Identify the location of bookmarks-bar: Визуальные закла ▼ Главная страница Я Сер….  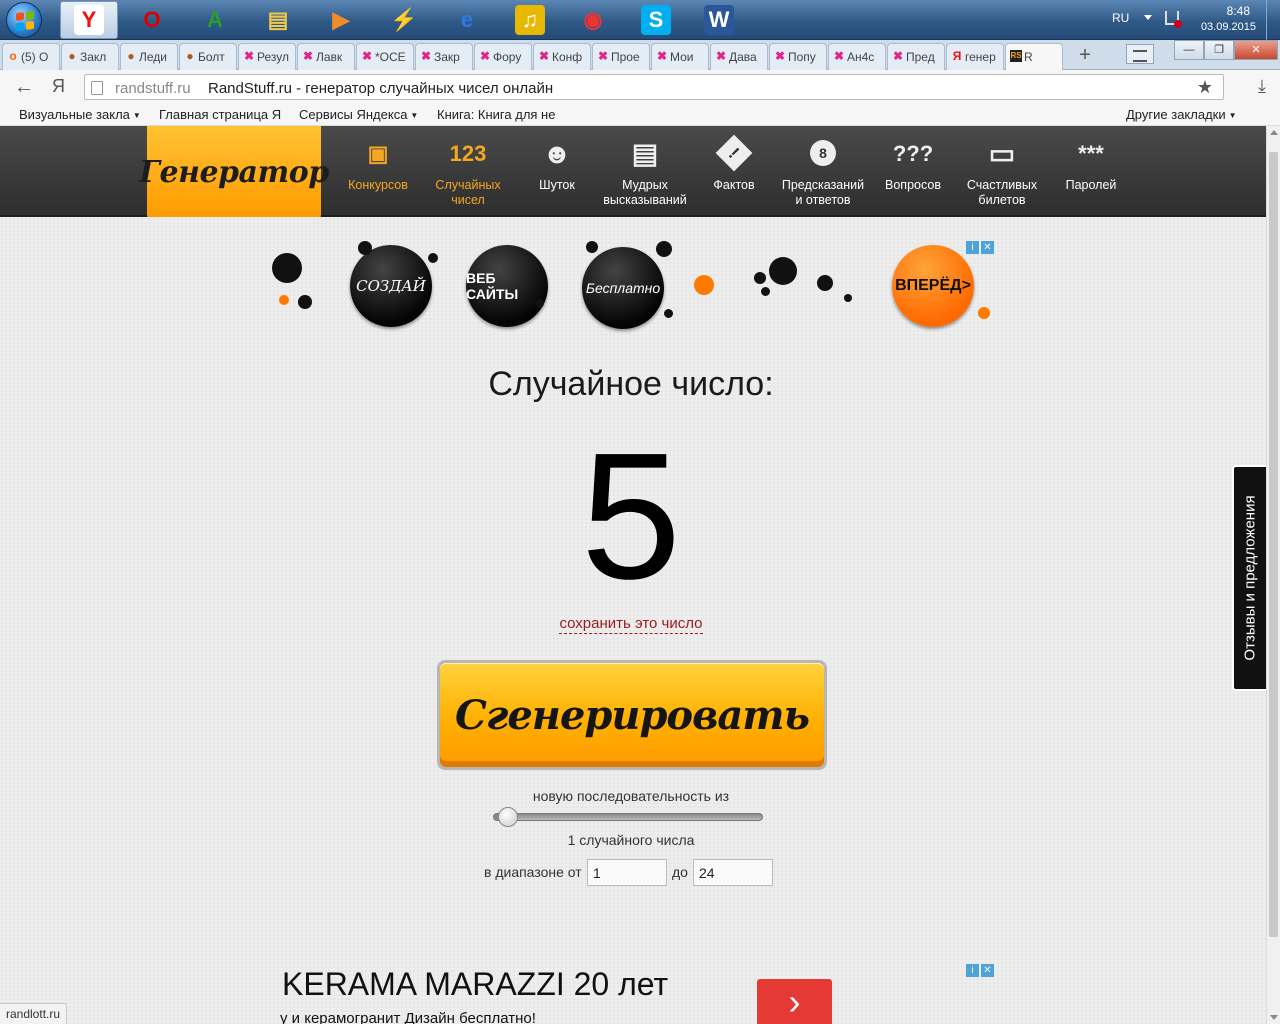
(640, 115).